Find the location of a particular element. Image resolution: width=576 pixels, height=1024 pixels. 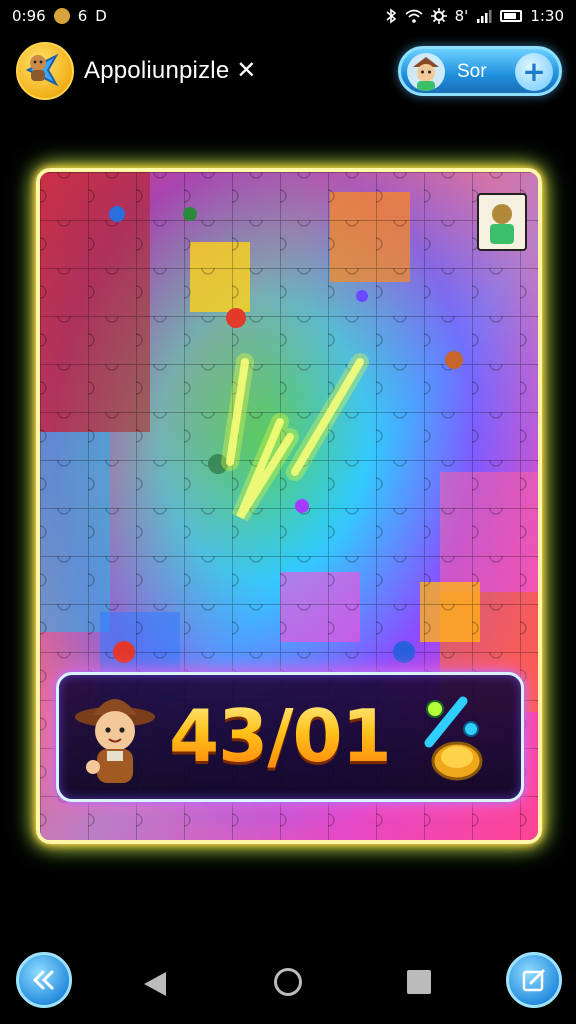

status-right: 8' 1:30 is located at coordinates (474, 16).